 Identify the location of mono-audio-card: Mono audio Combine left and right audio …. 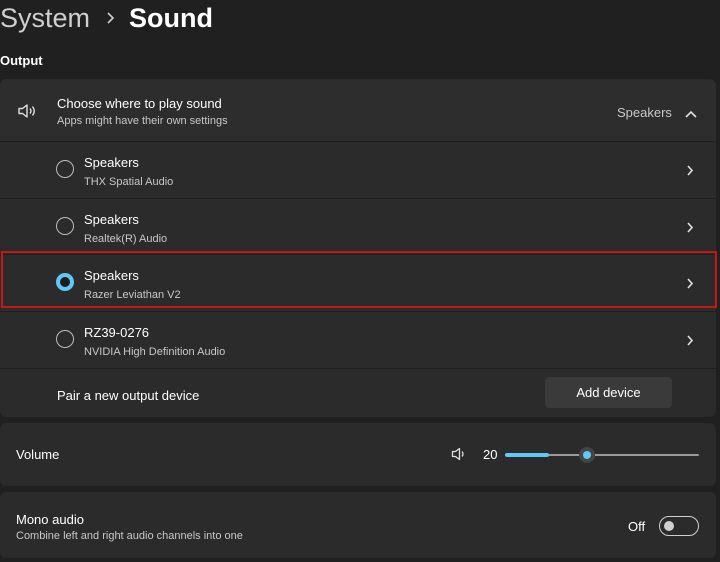
(358, 525).